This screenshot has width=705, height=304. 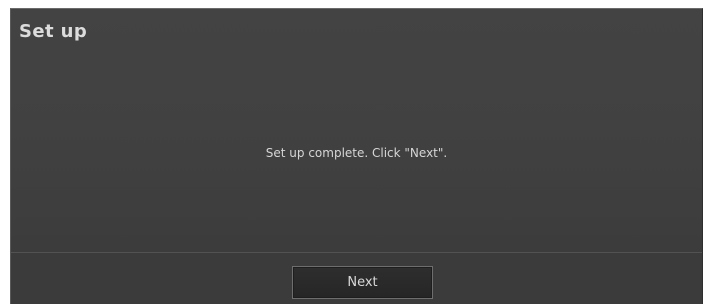 I want to click on next-button: Next, so click(x=362, y=282).